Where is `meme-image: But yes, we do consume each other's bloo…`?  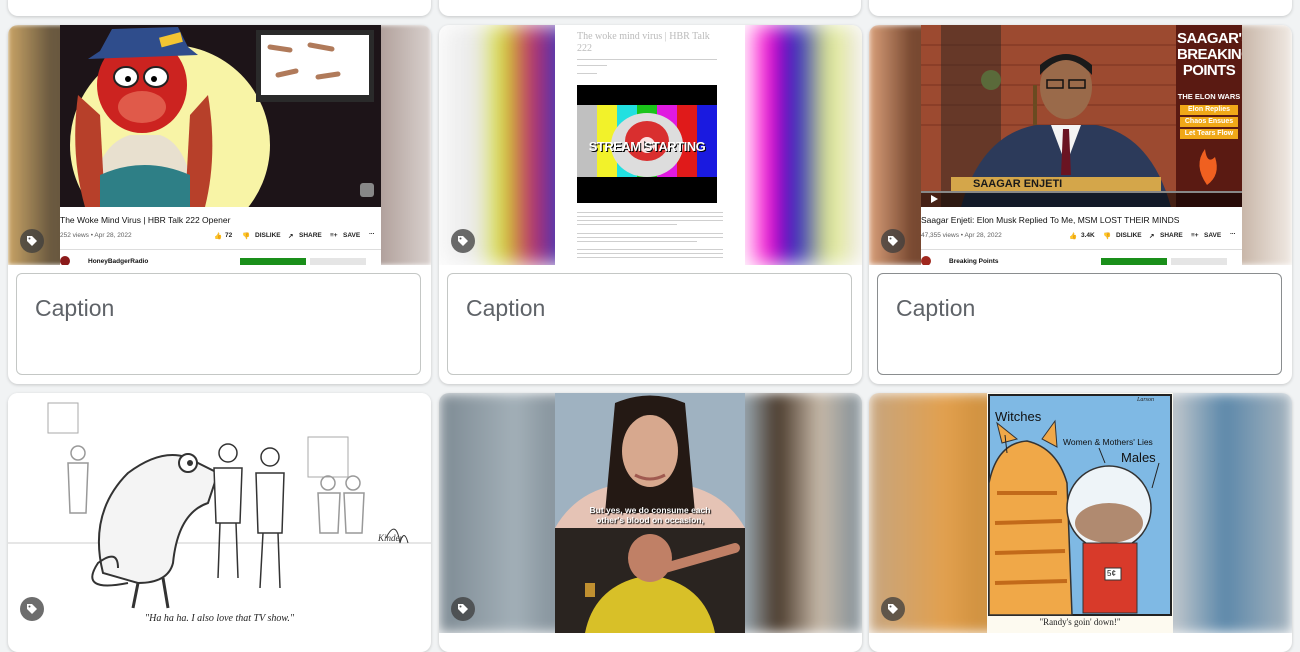
meme-image: But yes, we do consume each other's bloo… is located at coordinates (650, 513).